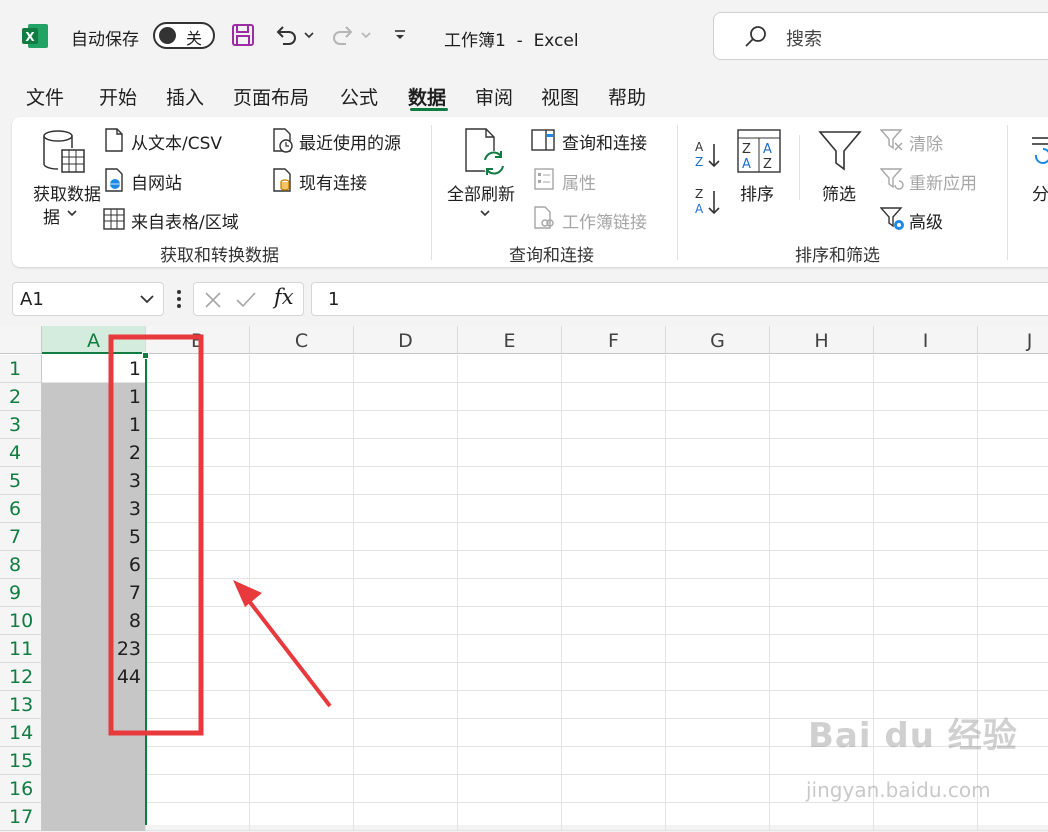 The image size is (1048, 832). Describe the element at coordinates (898, 790) in the screenshot. I see `watermark-url: jingyan.baidu.com` at that location.